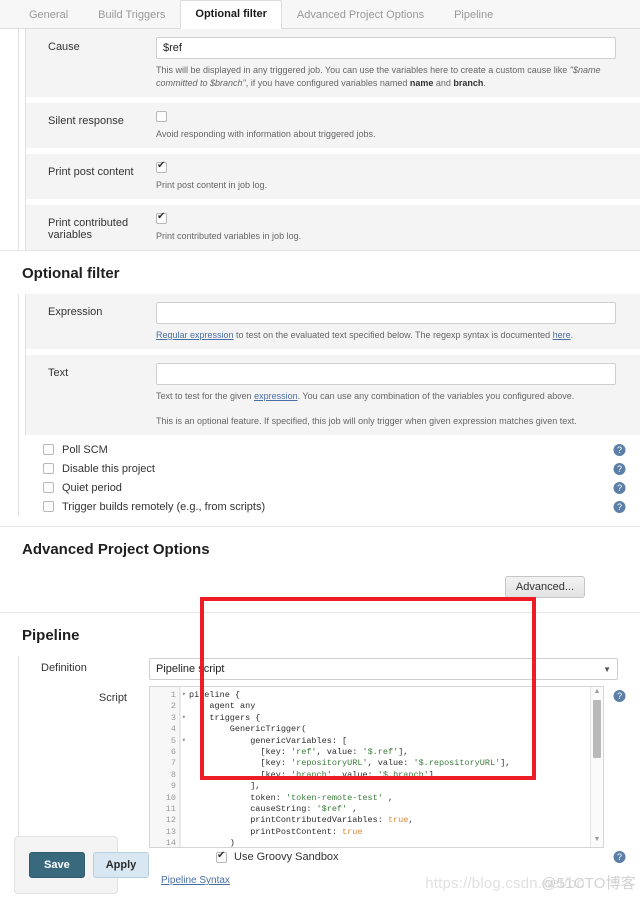 The height and width of the screenshot is (905, 640). Describe the element at coordinates (173, 751) in the screenshot. I see `editor-line-number: 6` at that location.